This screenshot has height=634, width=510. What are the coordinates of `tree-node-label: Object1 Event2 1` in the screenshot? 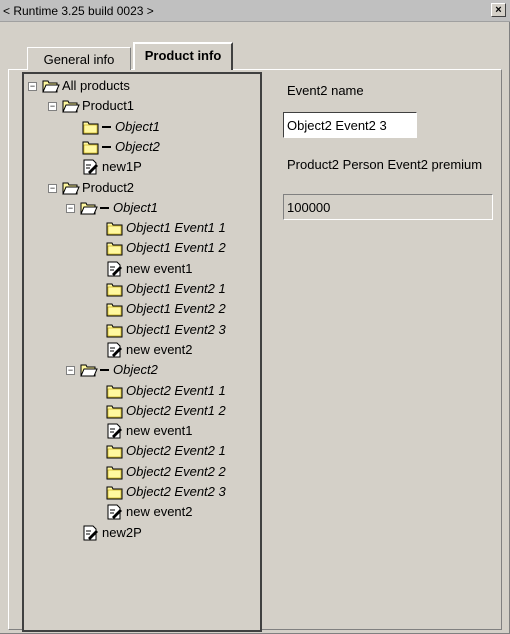 It's located at (176, 288).